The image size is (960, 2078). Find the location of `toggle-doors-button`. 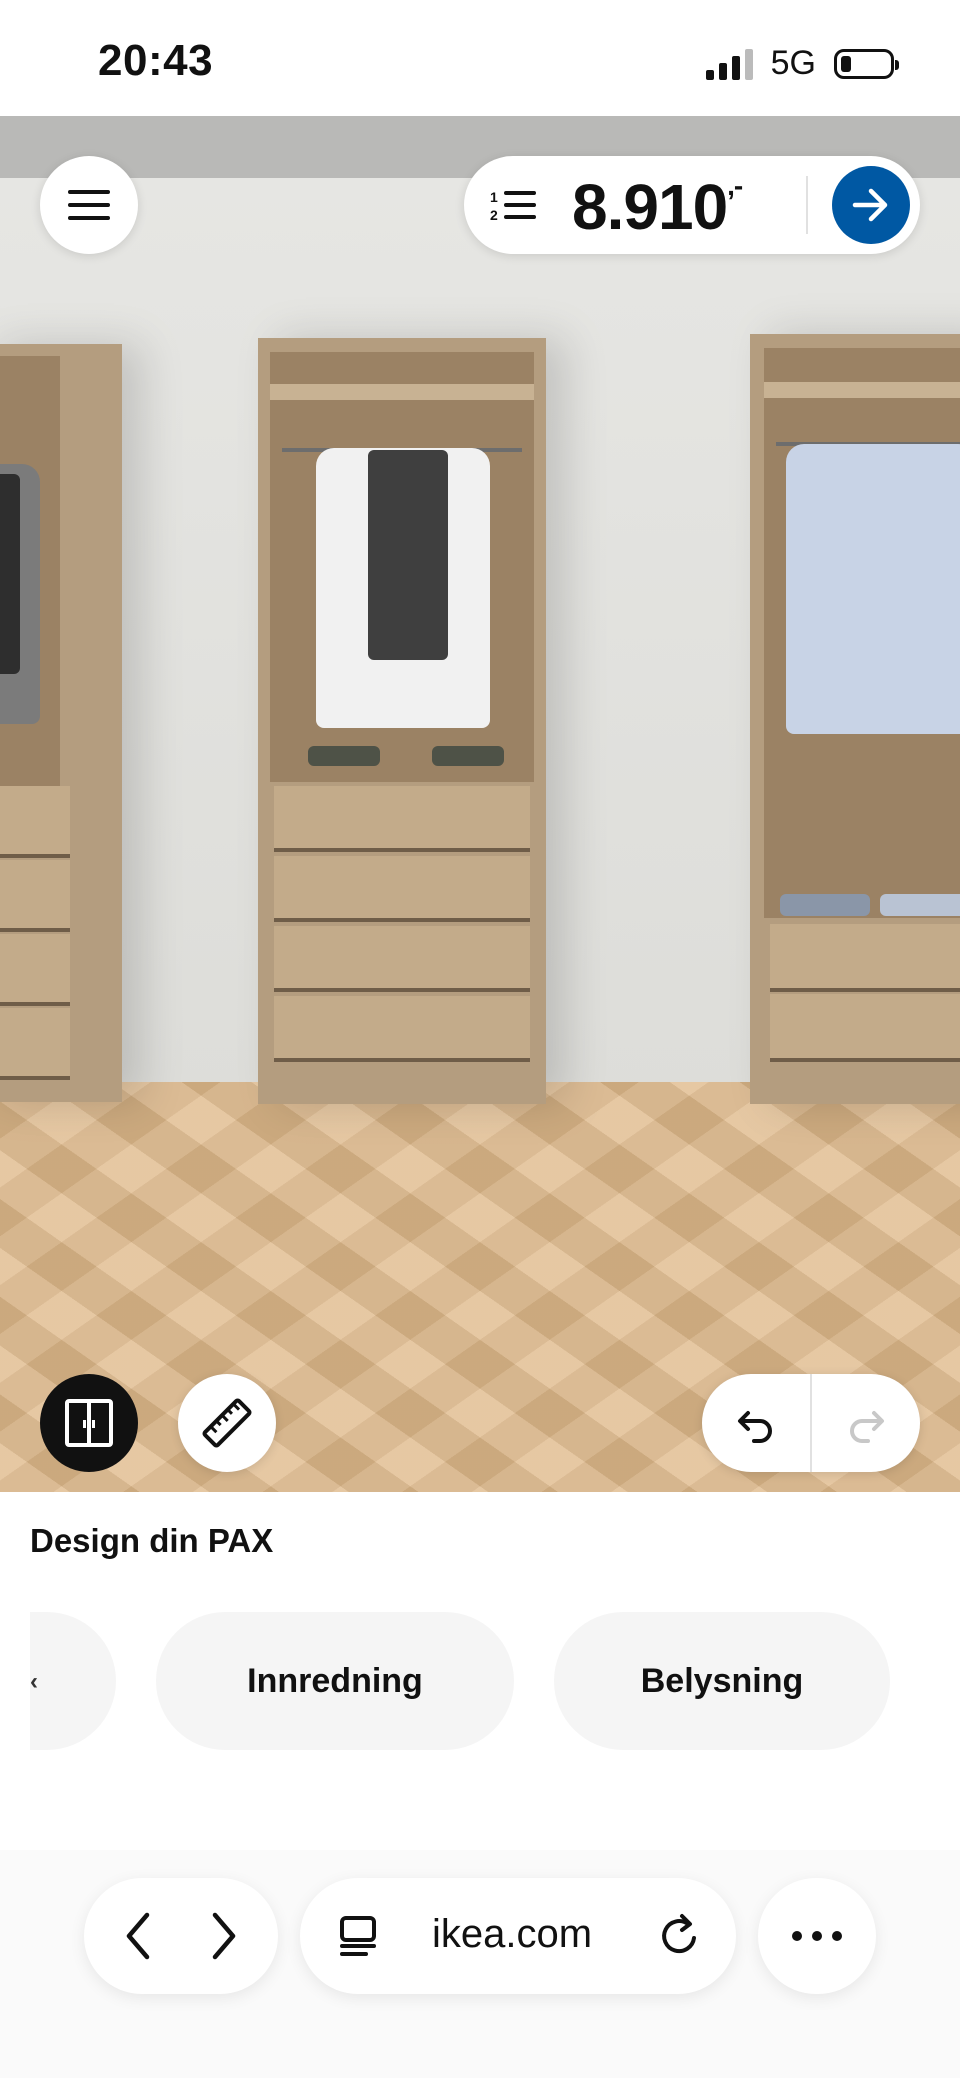

toggle-doors-button is located at coordinates (89, 1423).